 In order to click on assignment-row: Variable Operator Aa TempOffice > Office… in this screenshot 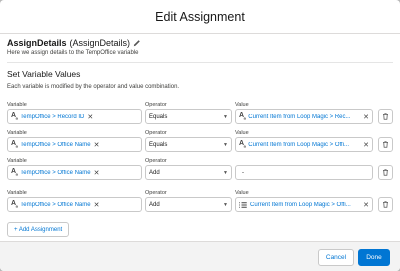, I will do `click(200, 172)`.